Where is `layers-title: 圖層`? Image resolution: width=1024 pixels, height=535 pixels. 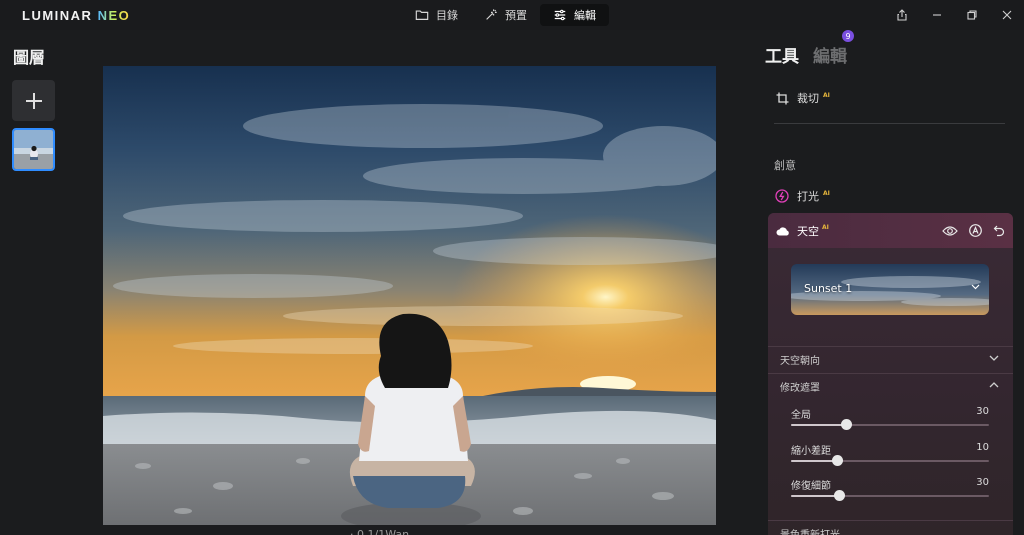
layers-title: 圖層 is located at coordinates (29, 57).